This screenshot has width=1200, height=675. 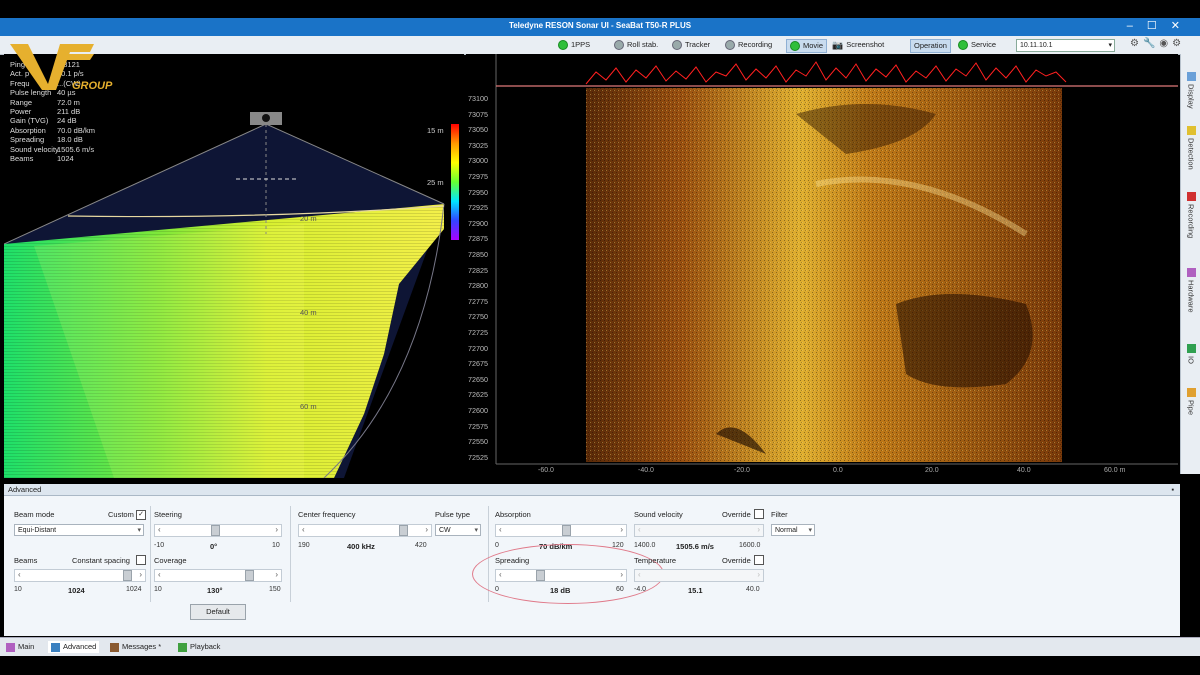 What do you see at coordinates (141, 515) in the screenshot?
I see `custom-checkbox: ✓` at bounding box center [141, 515].